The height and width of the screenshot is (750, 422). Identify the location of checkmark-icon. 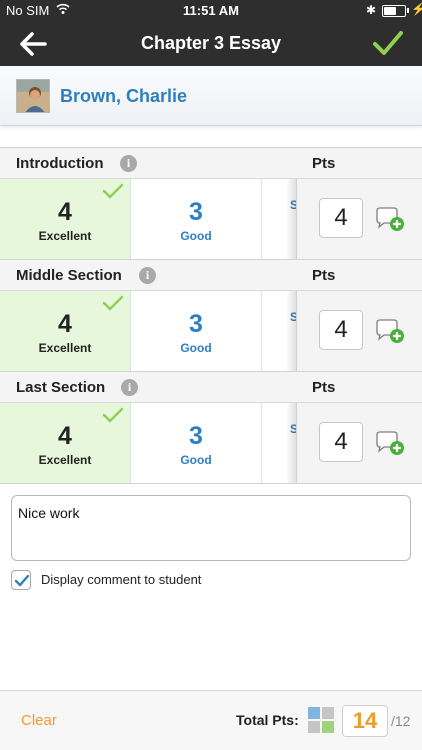
(388, 43).